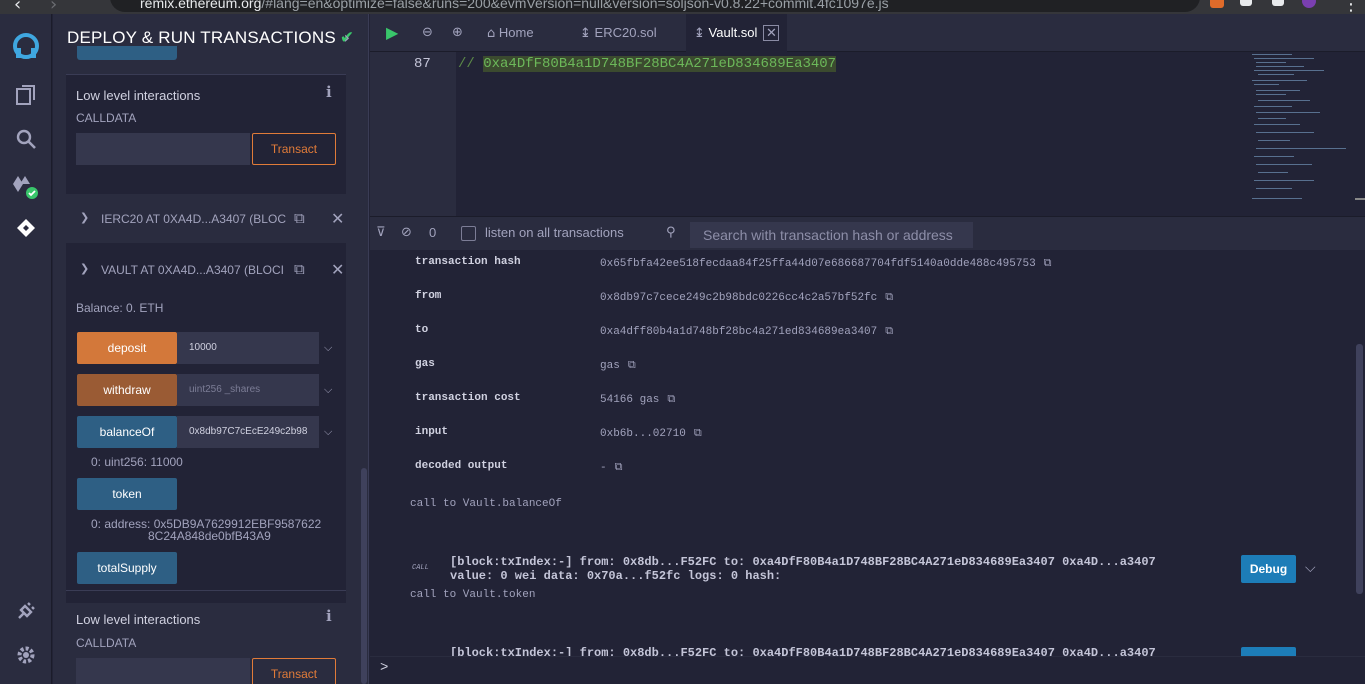  What do you see at coordinates (473, 595) in the screenshot?
I see `terminal-note: call to Vault.token` at bounding box center [473, 595].